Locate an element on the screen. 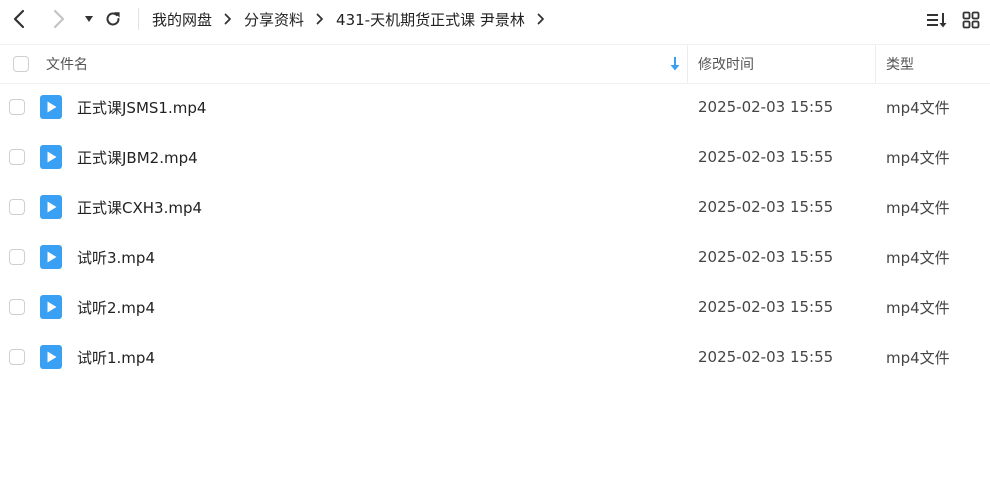  file-name: 正式课JSMS1.mp4 is located at coordinates (141, 107).